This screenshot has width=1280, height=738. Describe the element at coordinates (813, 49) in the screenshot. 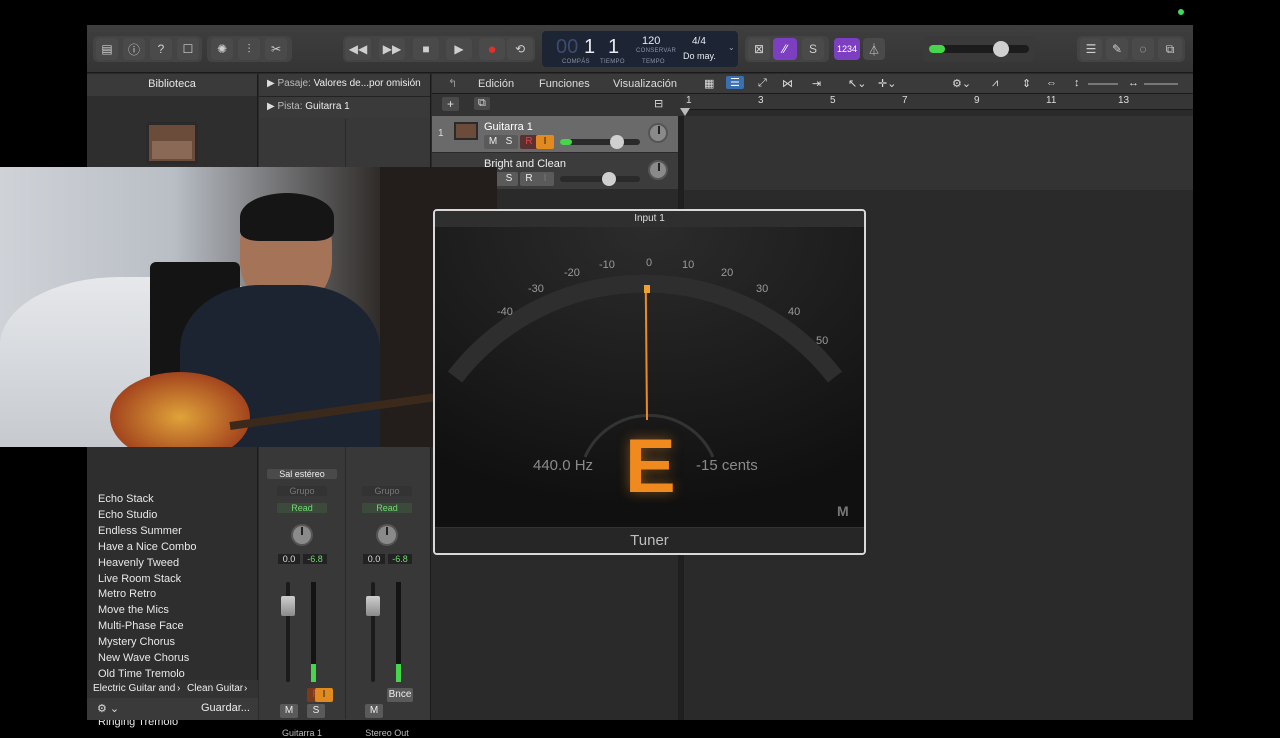

I see `solo-icon: S` at that location.